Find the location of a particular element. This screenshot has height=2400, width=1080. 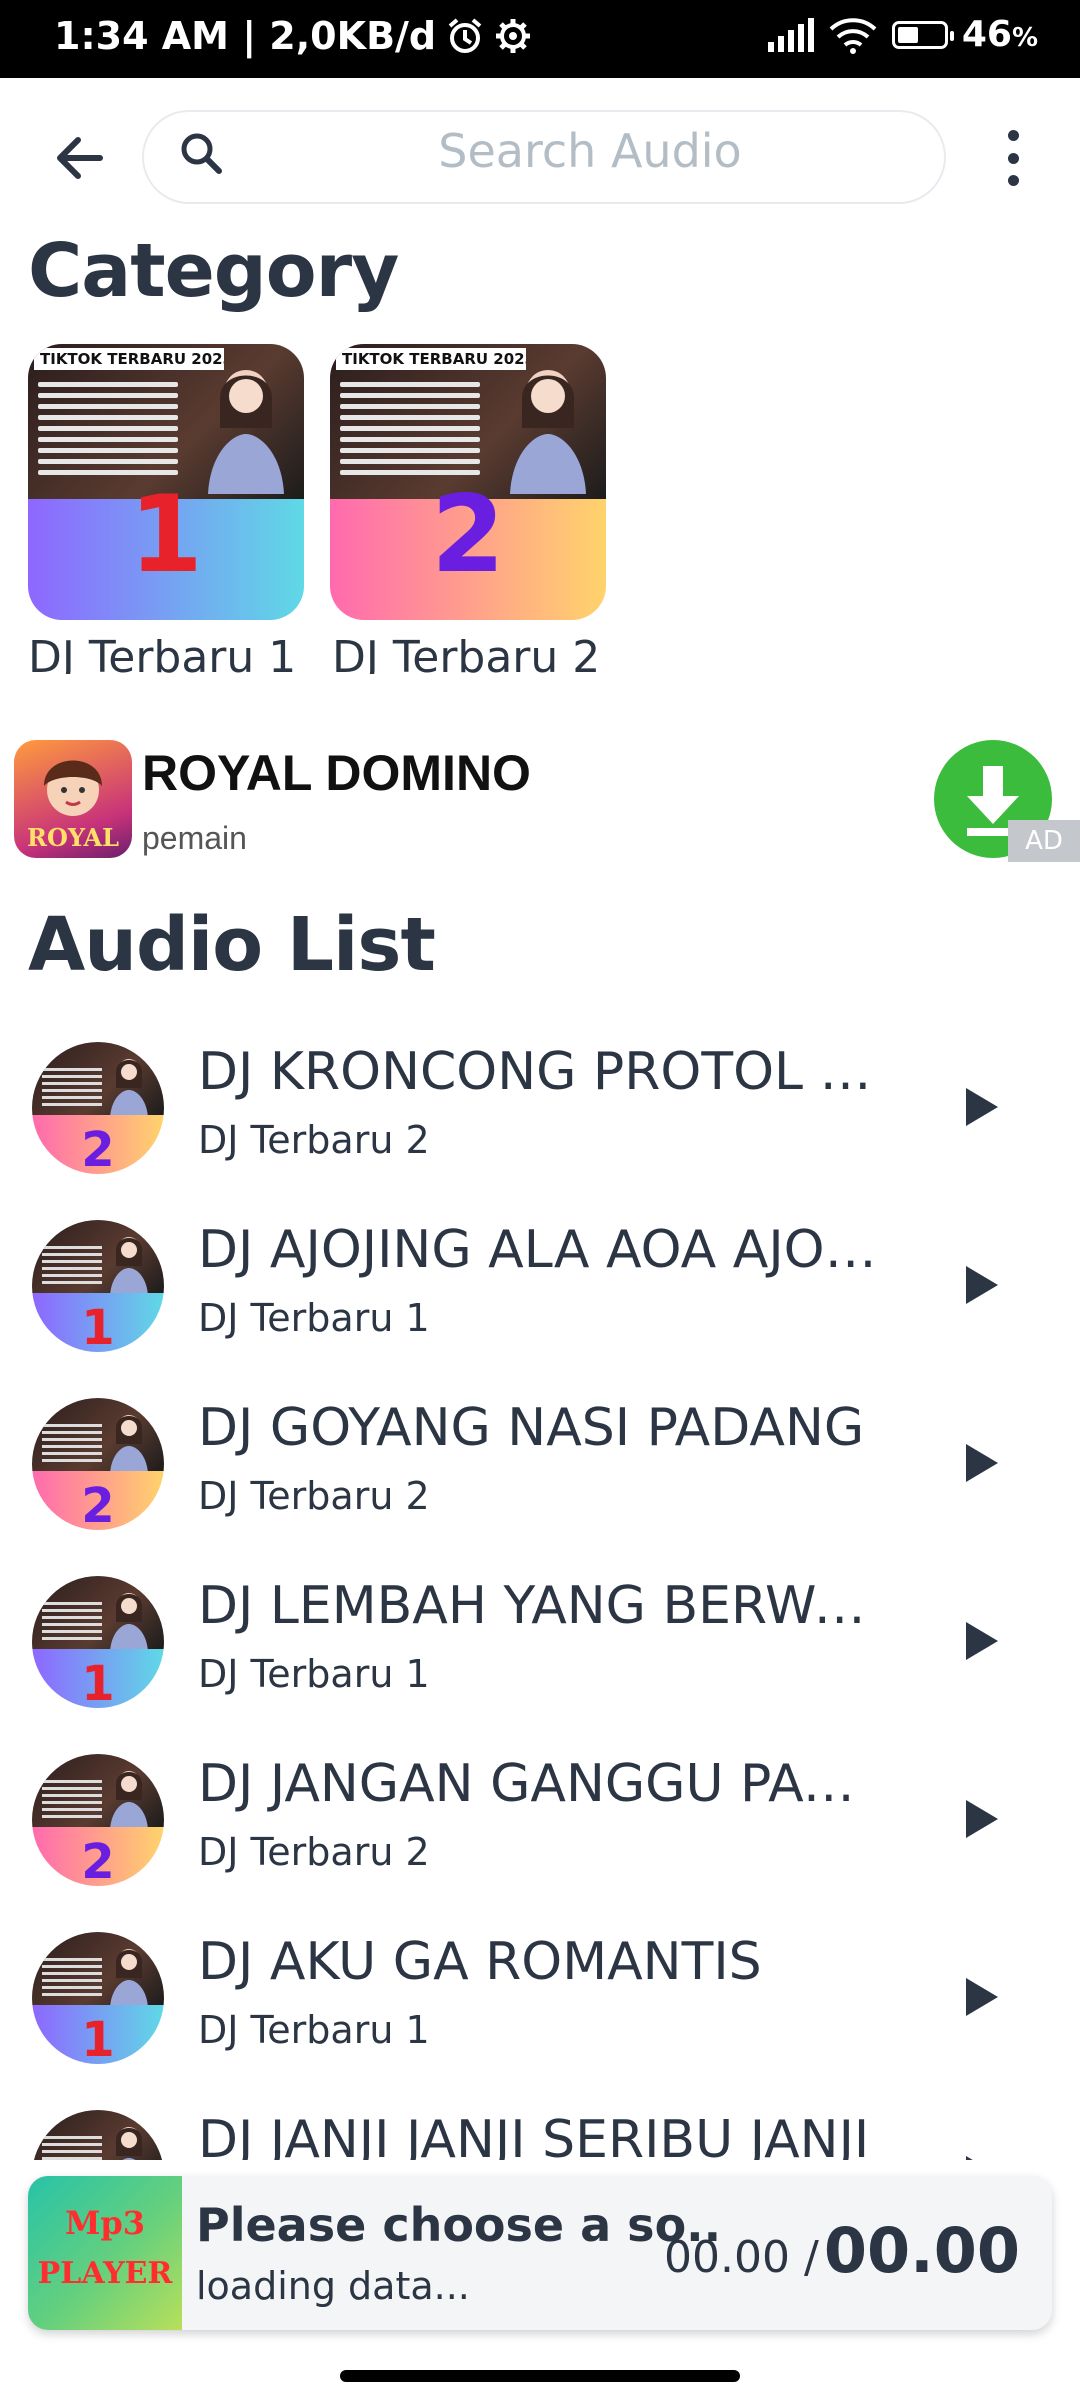

home-indicator is located at coordinates (540, 2376).